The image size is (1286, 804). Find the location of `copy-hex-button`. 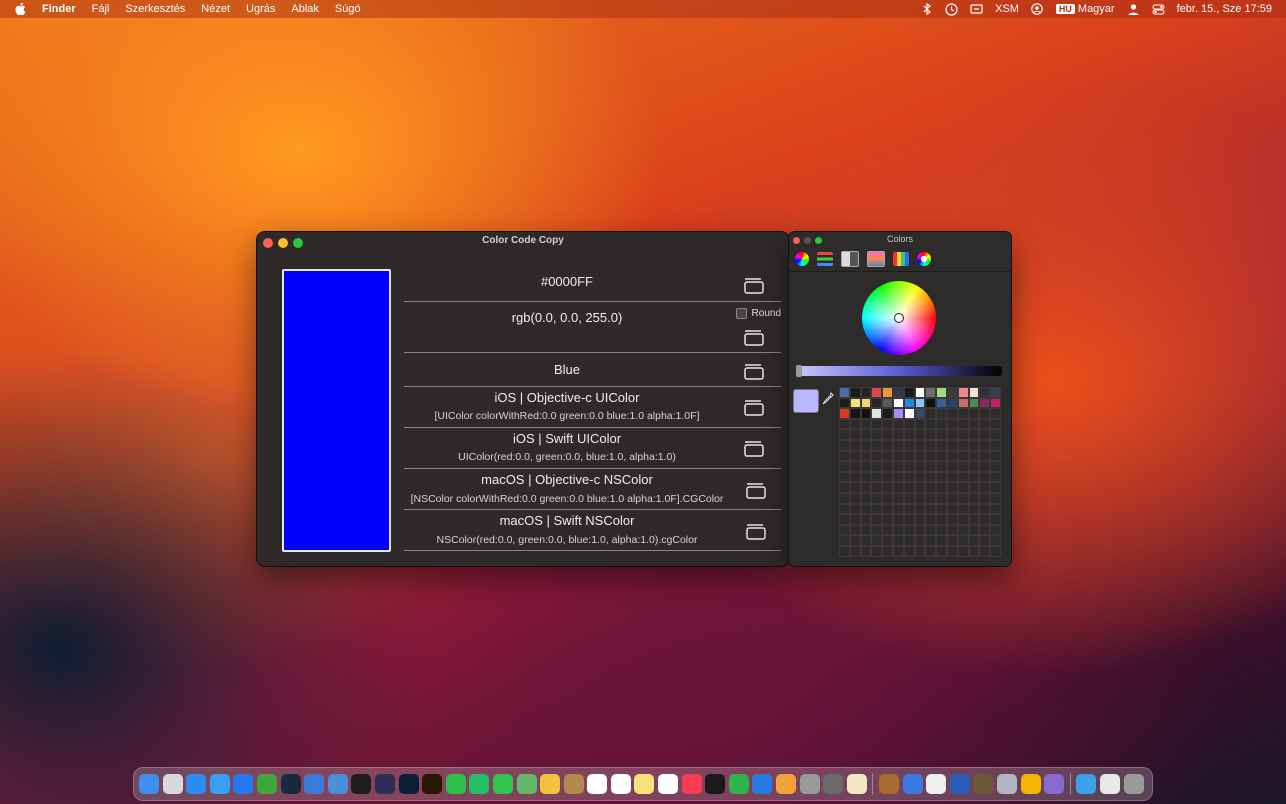

copy-hex-button is located at coordinates (754, 286).